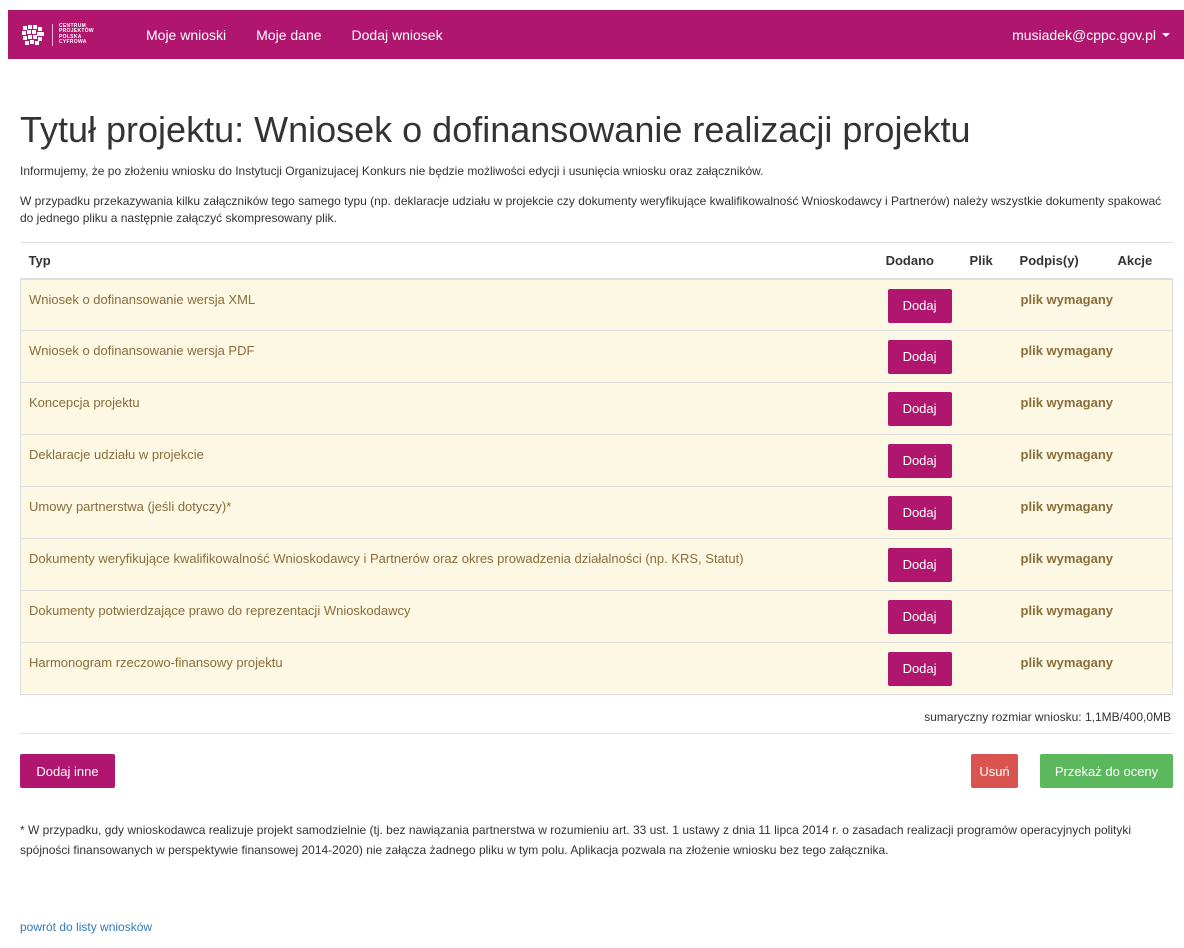 The image size is (1184, 948). I want to click on attachment-type-label: Deklaracje udziału w projekcie, so click(448, 460).